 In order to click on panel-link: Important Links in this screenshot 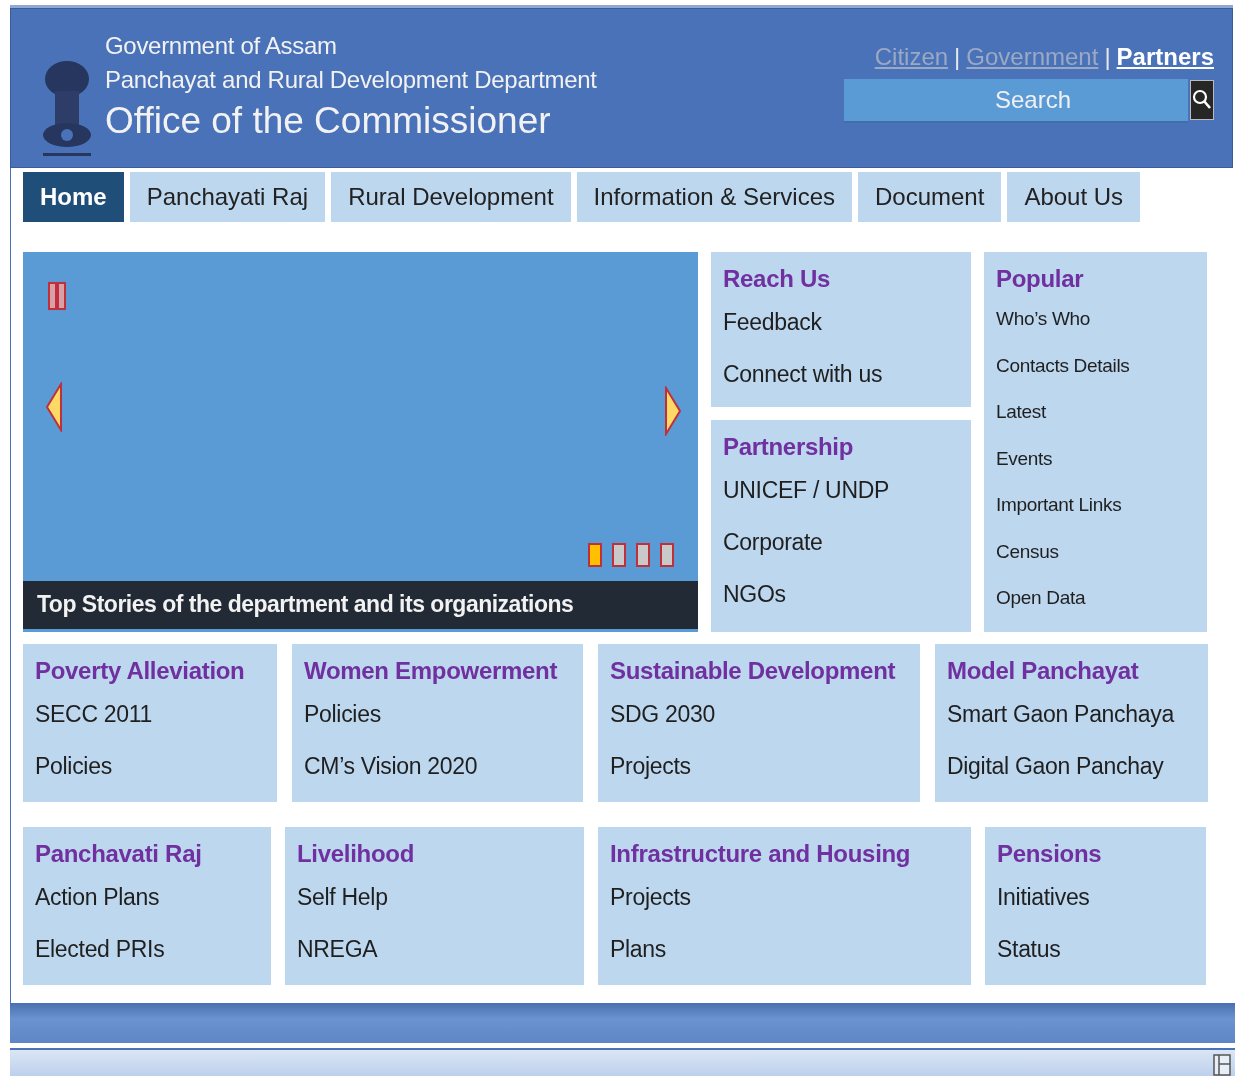, I will do `click(1095, 505)`.